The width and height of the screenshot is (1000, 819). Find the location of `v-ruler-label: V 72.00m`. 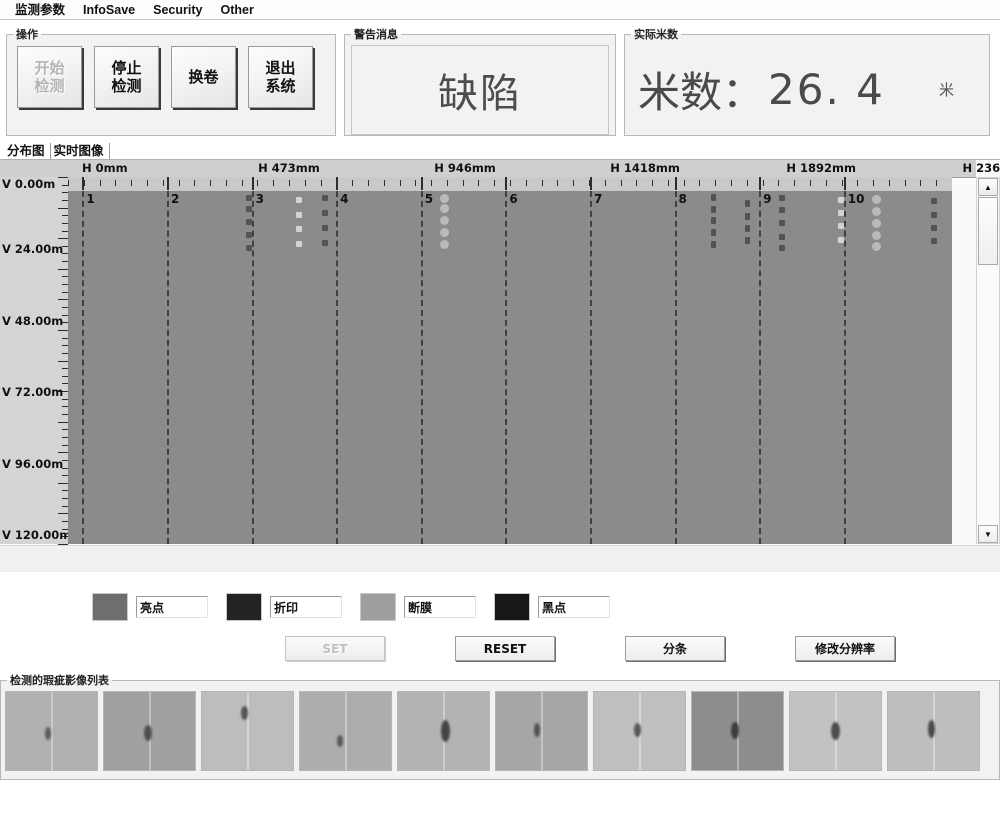

v-ruler-label: V 72.00m is located at coordinates (33, 392).